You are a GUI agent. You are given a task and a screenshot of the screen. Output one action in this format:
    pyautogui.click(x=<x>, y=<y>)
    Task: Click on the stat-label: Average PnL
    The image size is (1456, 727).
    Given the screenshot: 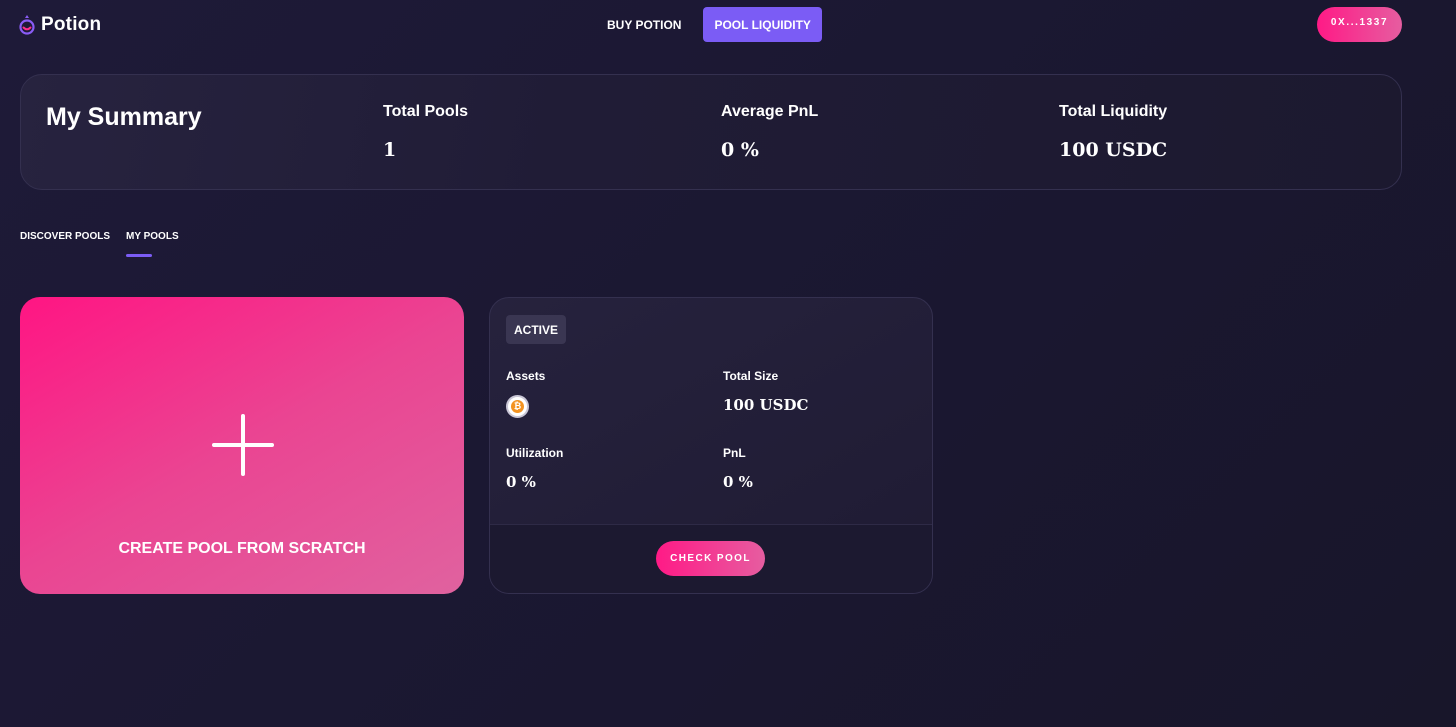 What is the action you would take?
    pyautogui.click(x=770, y=111)
    